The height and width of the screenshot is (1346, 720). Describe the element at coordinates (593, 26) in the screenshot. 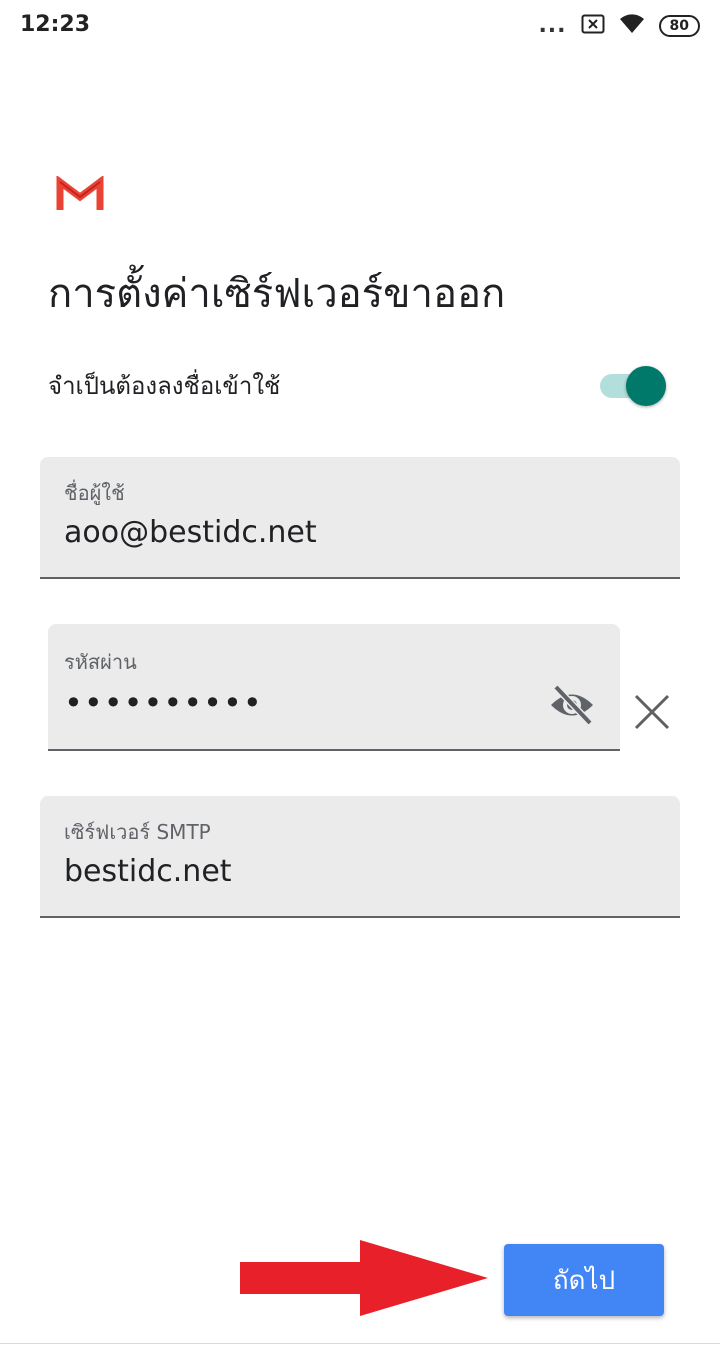

I see `no-sim-icon` at that location.